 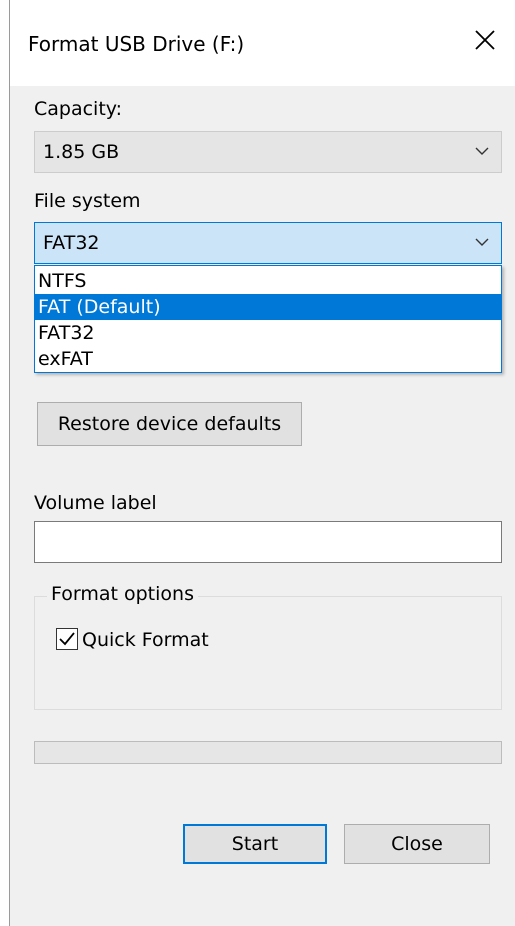 What do you see at coordinates (268, 542) in the screenshot?
I see `volume-label-input` at bounding box center [268, 542].